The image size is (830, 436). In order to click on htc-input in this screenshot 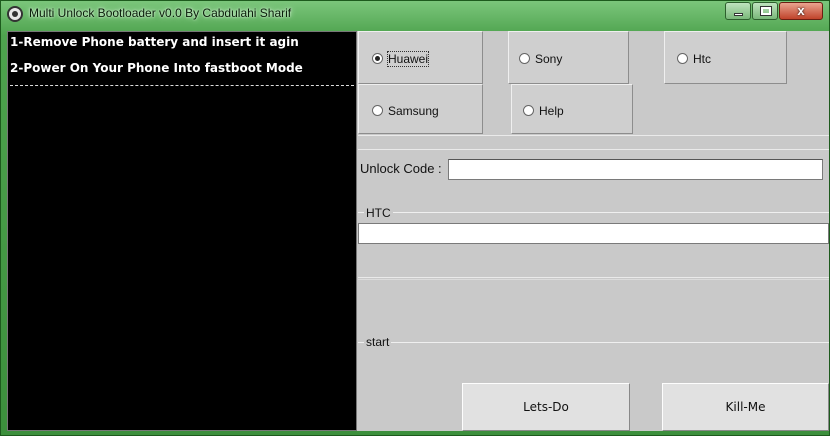, I will do `click(593, 233)`.